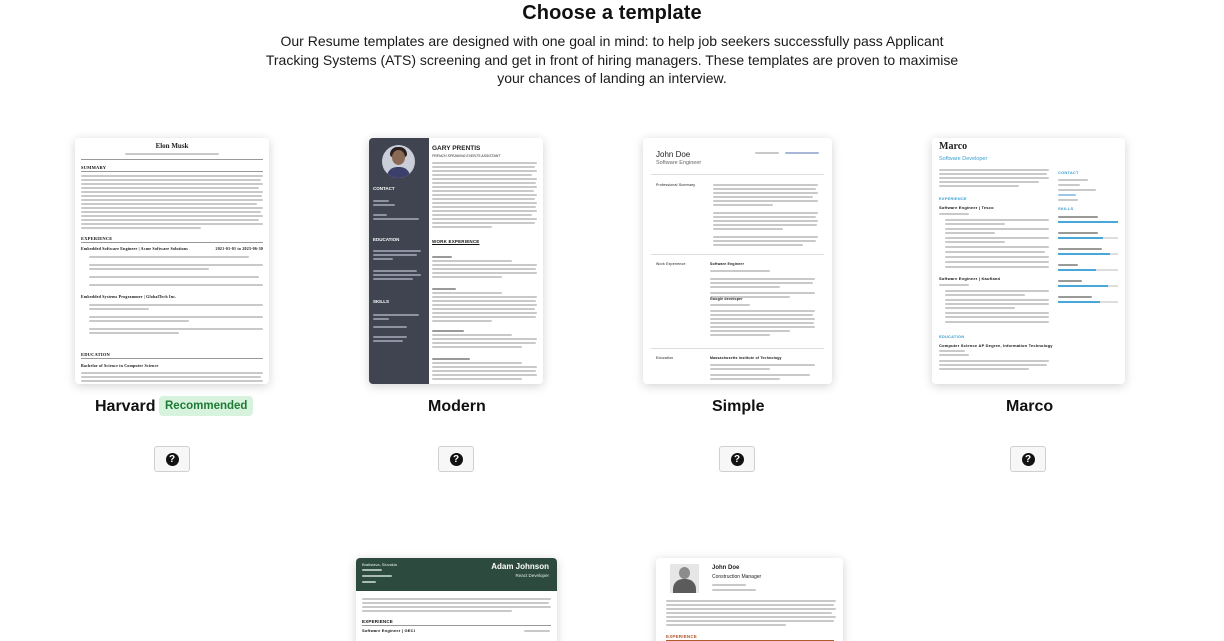 This screenshot has height=641, width=1224. I want to click on preview-subtitle: FRENCH SPEAKING EVENTS ASSISTANT, so click(466, 156).